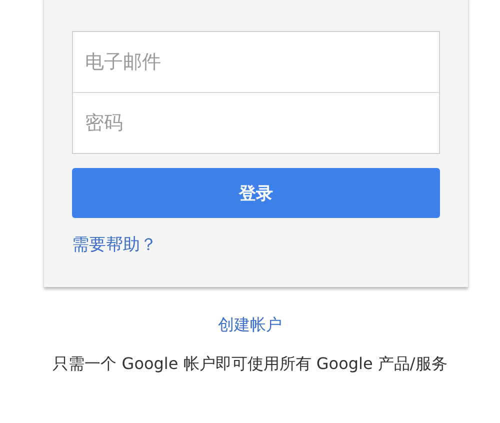  Describe the element at coordinates (114, 245) in the screenshot. I see `help-link: 需要帮助？` at that location.